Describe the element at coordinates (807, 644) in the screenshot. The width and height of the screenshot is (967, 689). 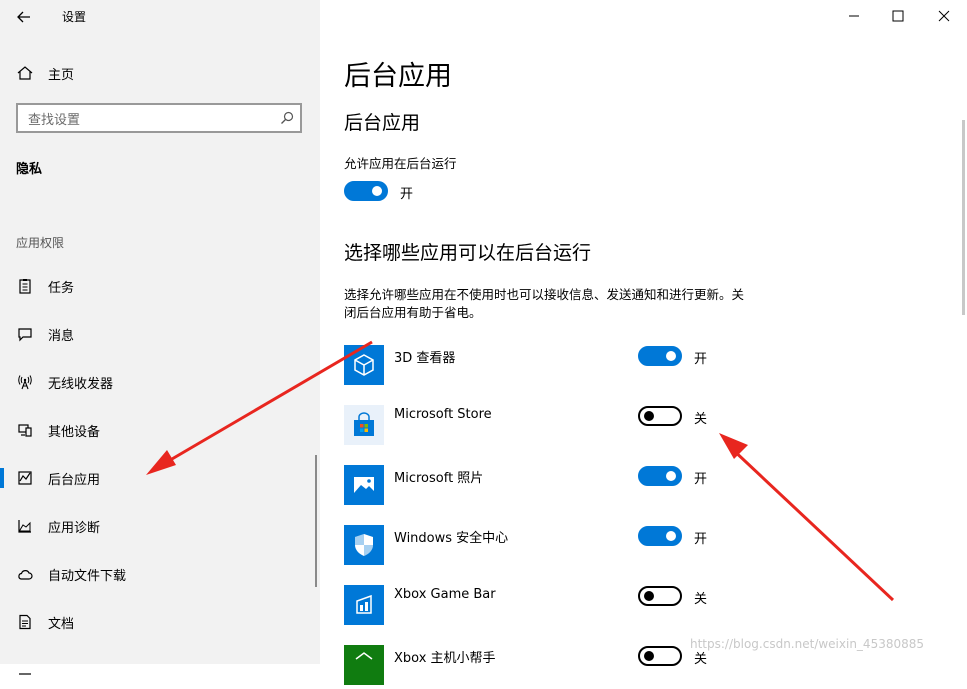
I see `watermark-url: https://blog.csdn.net/weixin_45380885` at that location.